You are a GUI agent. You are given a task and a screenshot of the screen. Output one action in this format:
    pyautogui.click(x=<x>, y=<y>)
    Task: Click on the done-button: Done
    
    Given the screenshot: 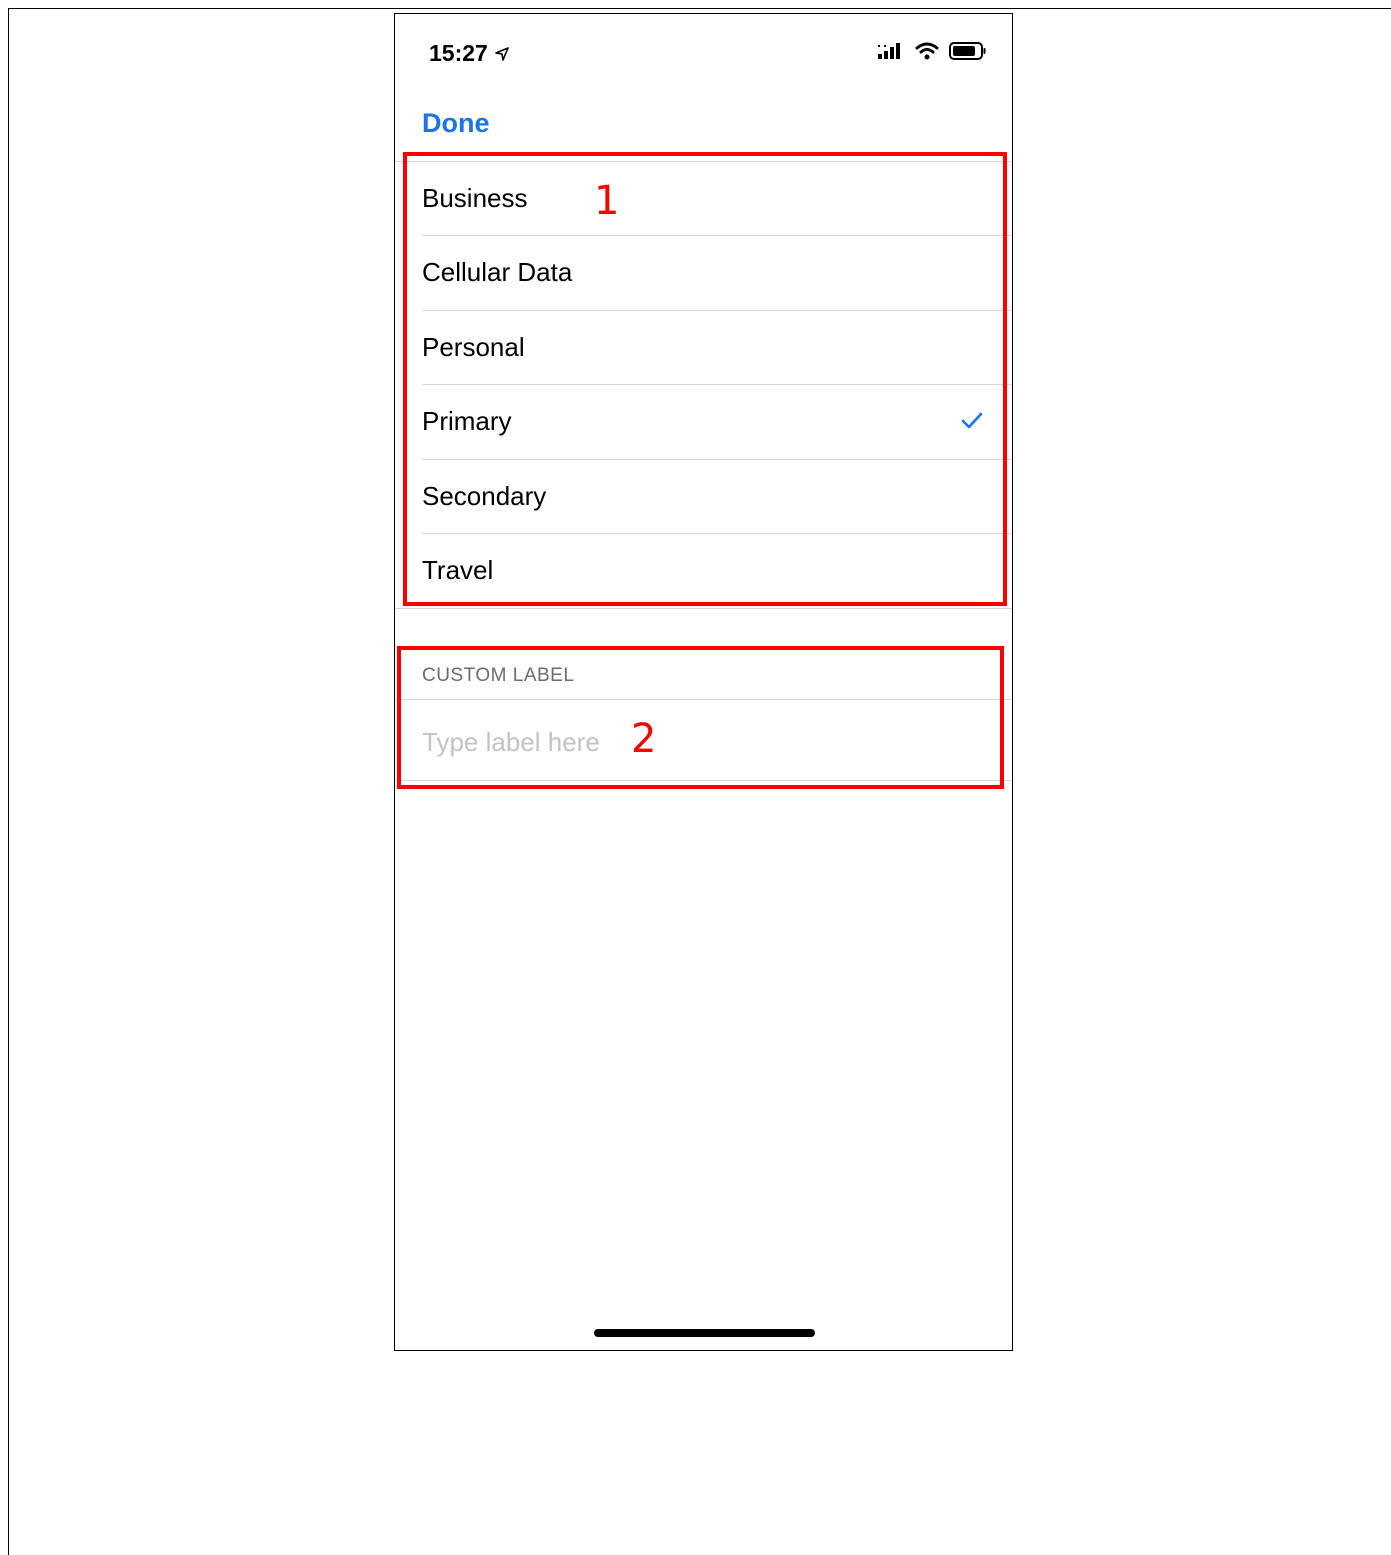 What is the action you would take?
    pyautogui.click(x=456, y=123)
    